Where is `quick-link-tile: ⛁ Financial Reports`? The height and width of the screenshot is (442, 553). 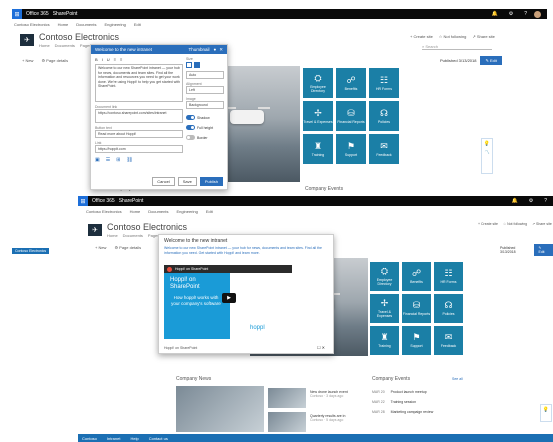
quick-link-tile: ⛁ Financial Reports is located at coordinates (351, 116).